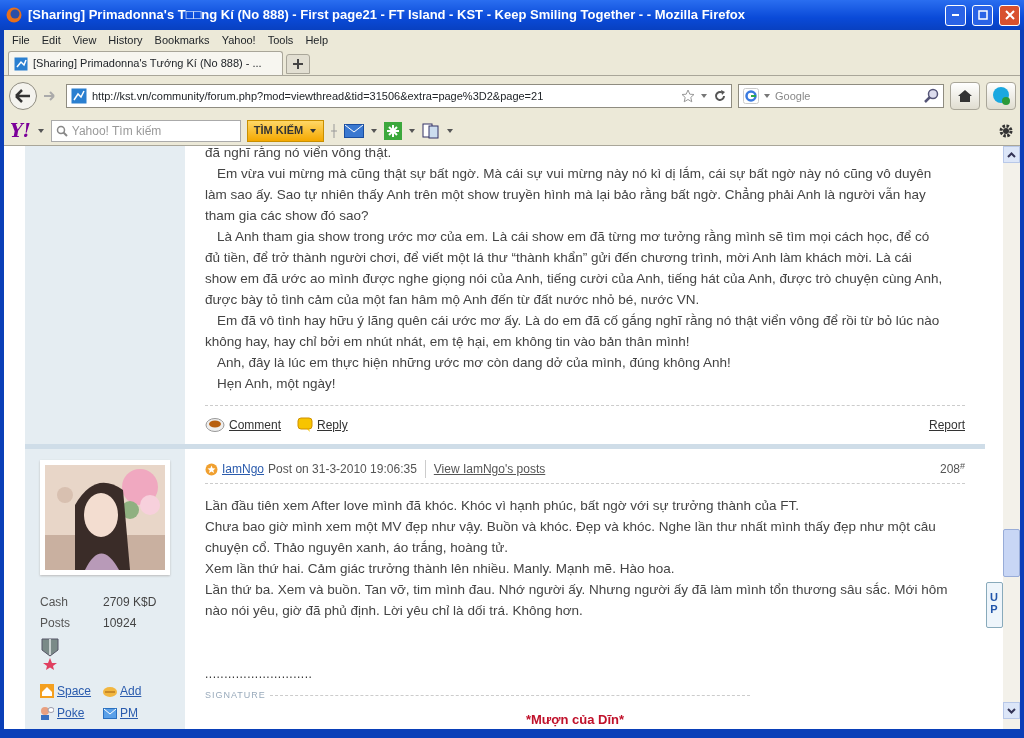 The height and width of the screenshot is (738, 1024). I want to click on asterisk-icon, so click(393, 130).